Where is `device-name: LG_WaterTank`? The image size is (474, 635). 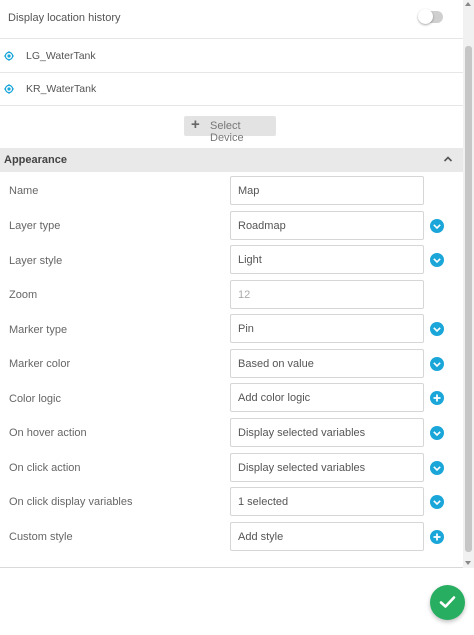 device-name: LG_WaterTank is located at coordinates (61, 56).